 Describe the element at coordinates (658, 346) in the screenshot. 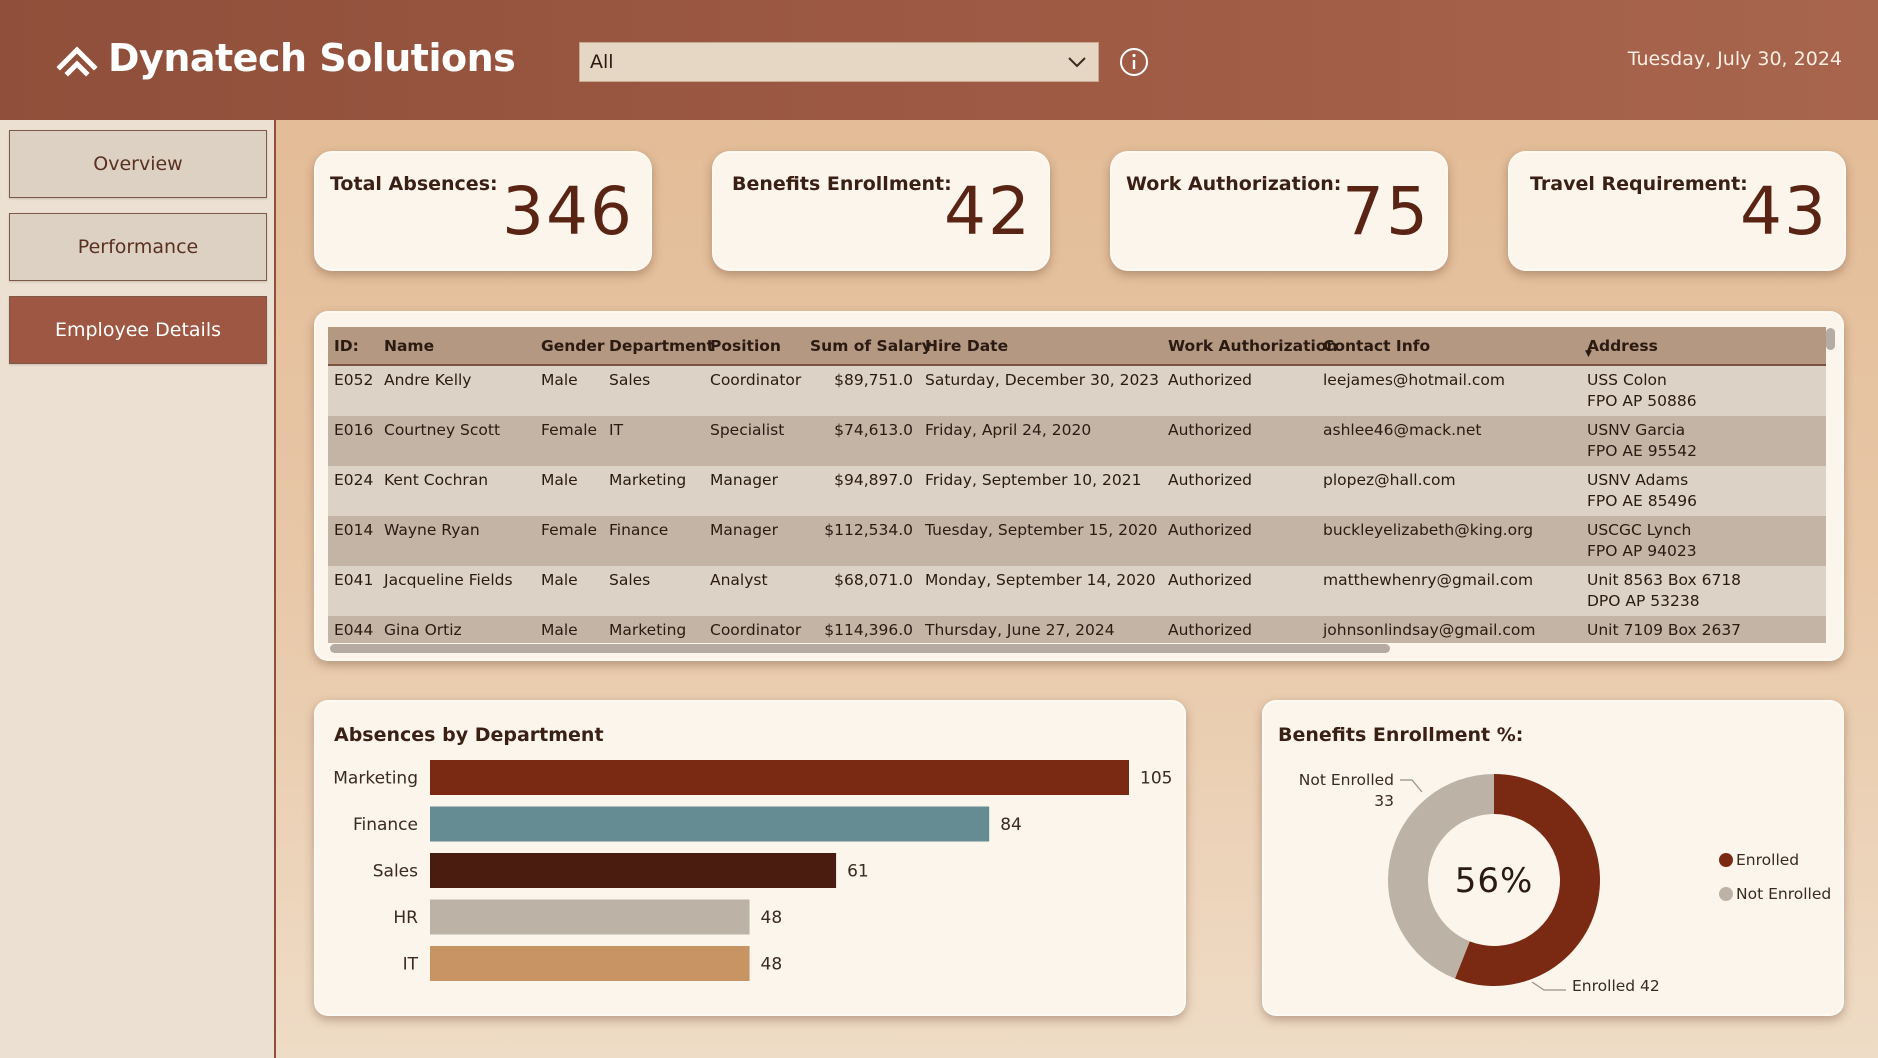

I see `column-header: Department` at that location.